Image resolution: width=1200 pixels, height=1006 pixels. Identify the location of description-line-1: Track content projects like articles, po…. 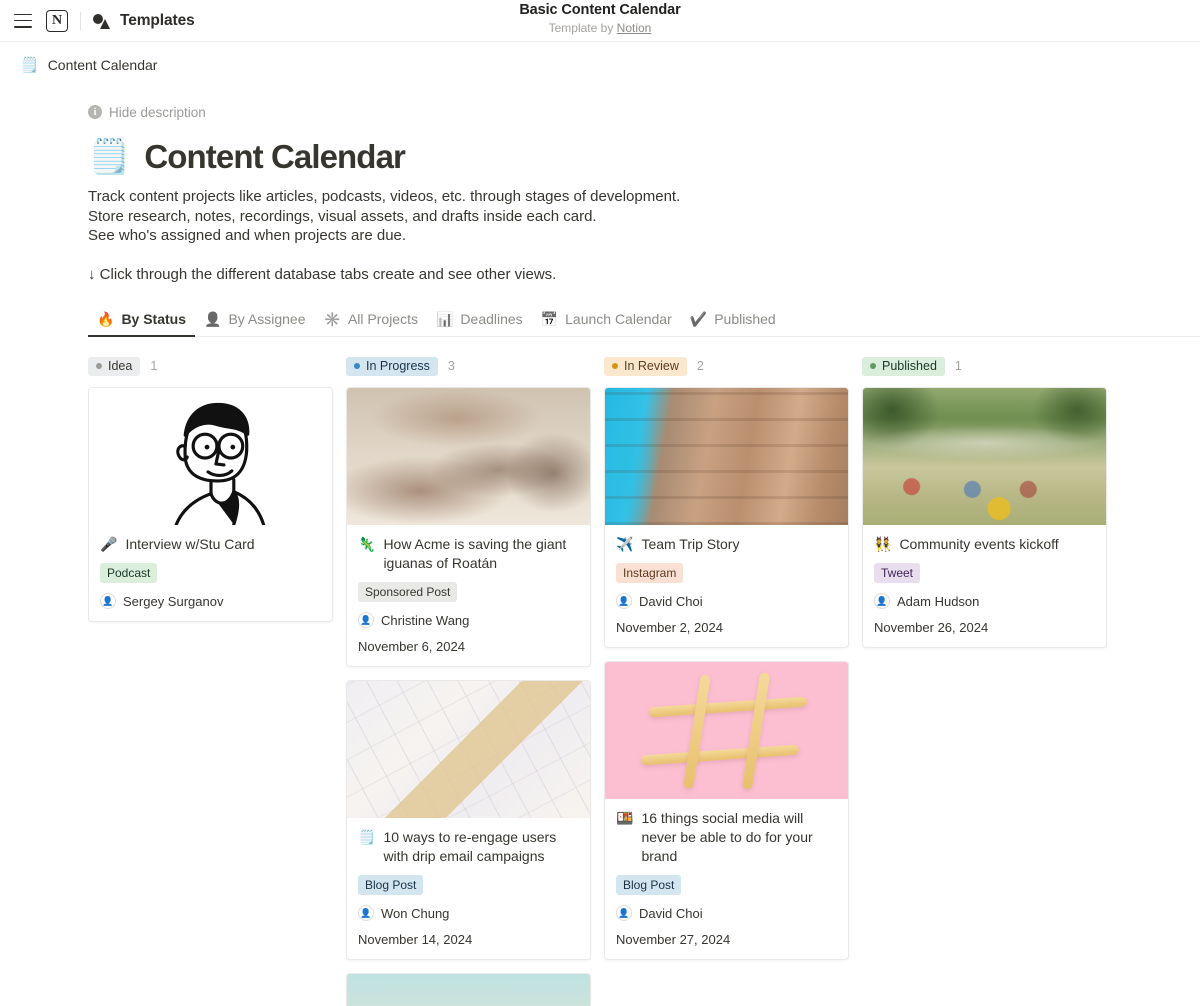
(384, 196).